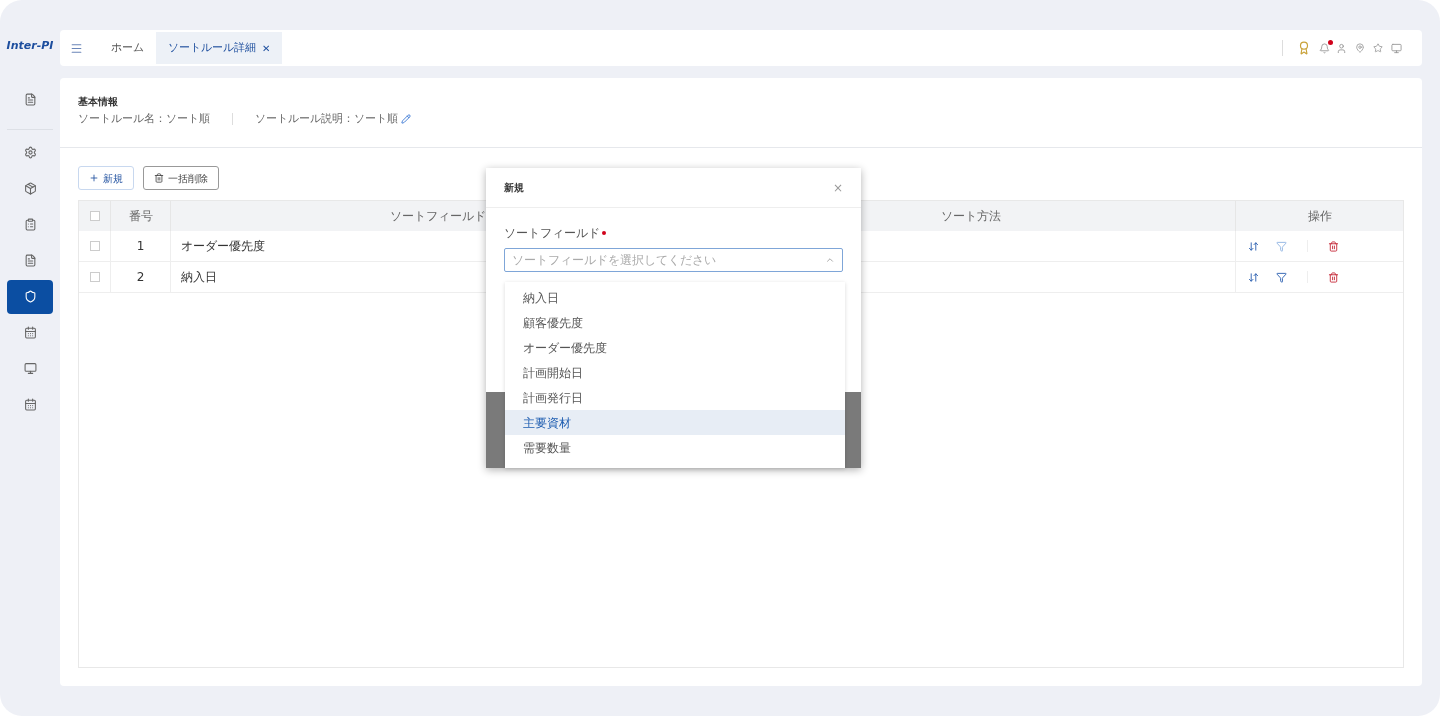 The width and height of the screenshot is (1440, 716). I want to click on badge-icon, so click(1304, 48).